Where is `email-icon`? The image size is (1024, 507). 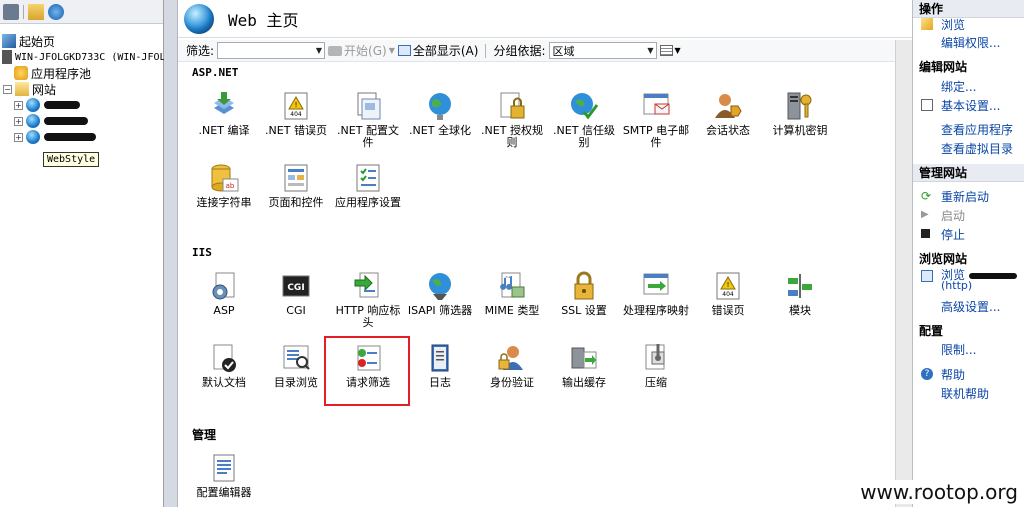
email-icon is located at coordinates (656, 106).